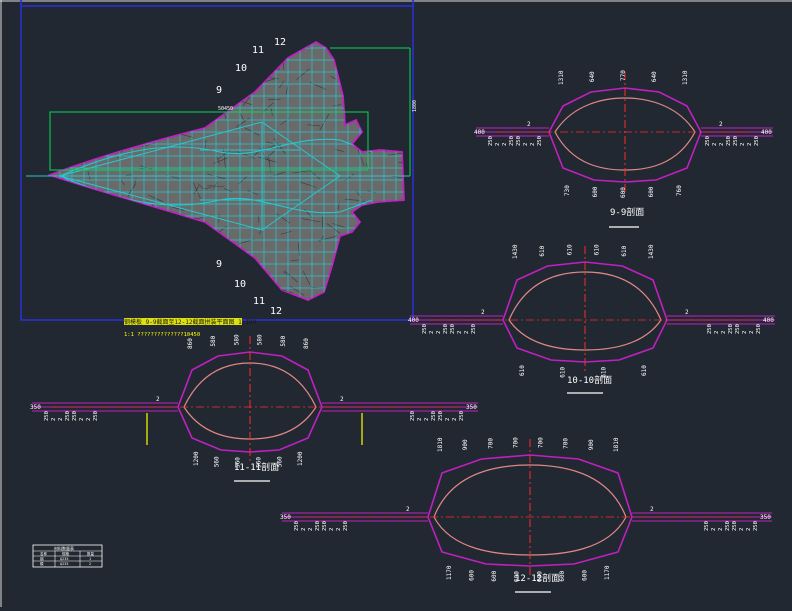 This screenshot has height=611, width=792. Describe the element at coordinates (627, 212) in the screenshot. I see `section-title: 9-9剖面` at that location.